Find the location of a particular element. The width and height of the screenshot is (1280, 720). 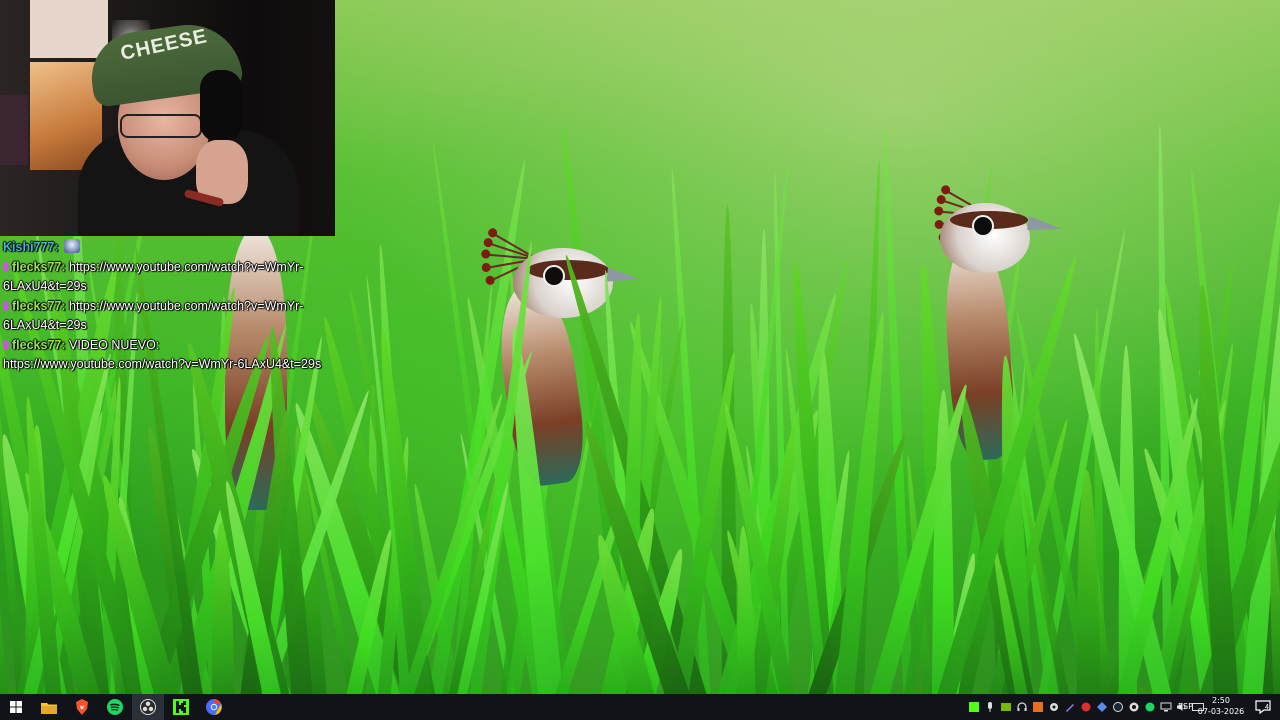

spotify-icon is located at coordinates (115, 707).